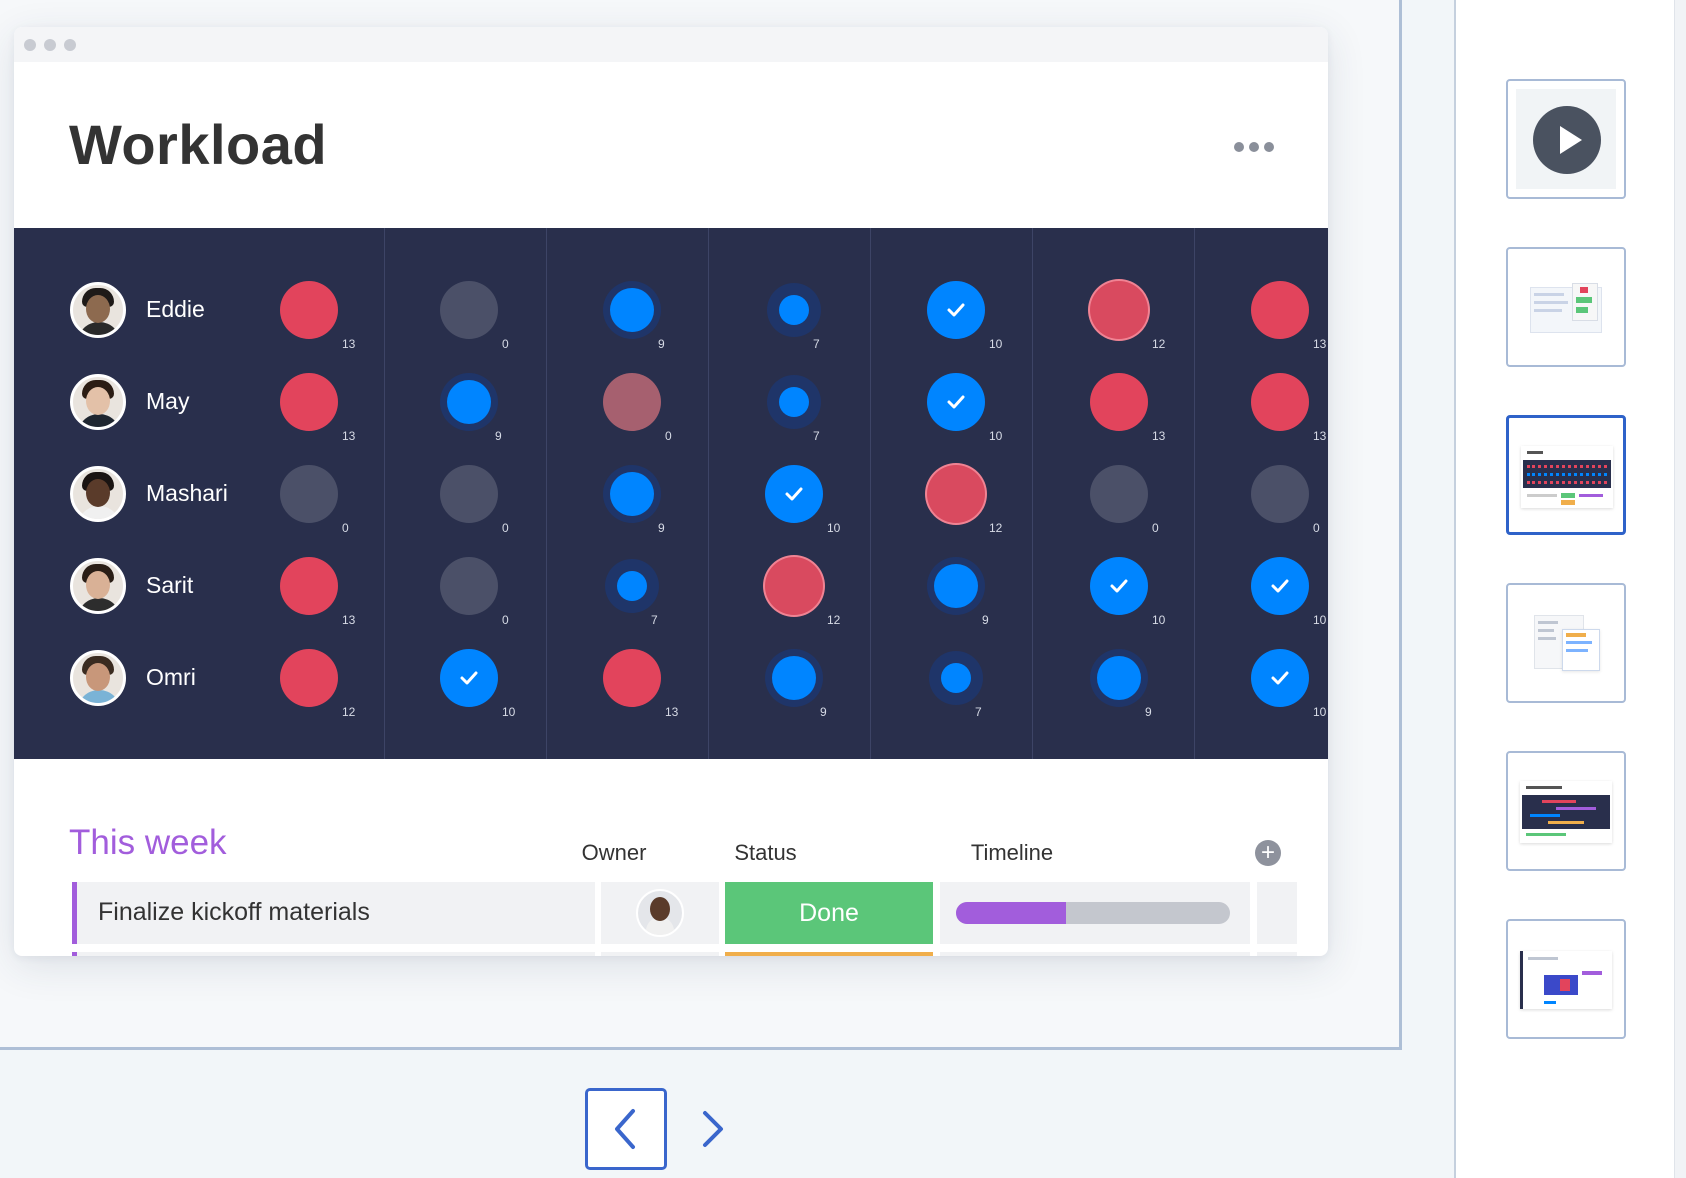 The image size is (1686, 1178). What do you see at coordinates (829, 954) in the screenshot?
I see `status-badge: Working on it` at bounding box center [829, 954].